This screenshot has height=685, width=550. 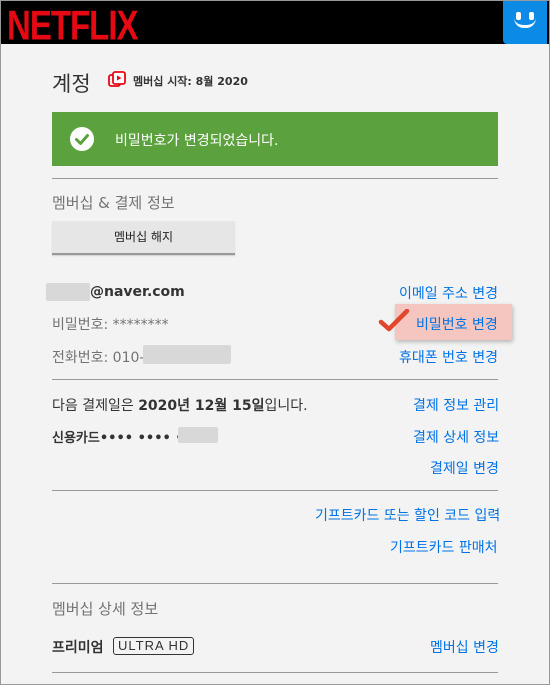 What do you see at coordinates (457, 324) in the screenshot?
I see `change-password-link: 비밀번호 변경` at bounding box center [457, 324].